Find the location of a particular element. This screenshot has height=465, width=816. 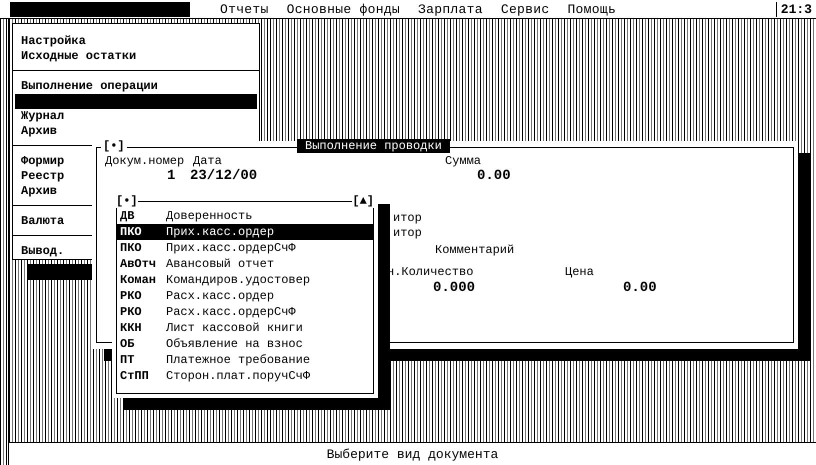

menu-item: Зарплата is located at coordinates (450, 9).